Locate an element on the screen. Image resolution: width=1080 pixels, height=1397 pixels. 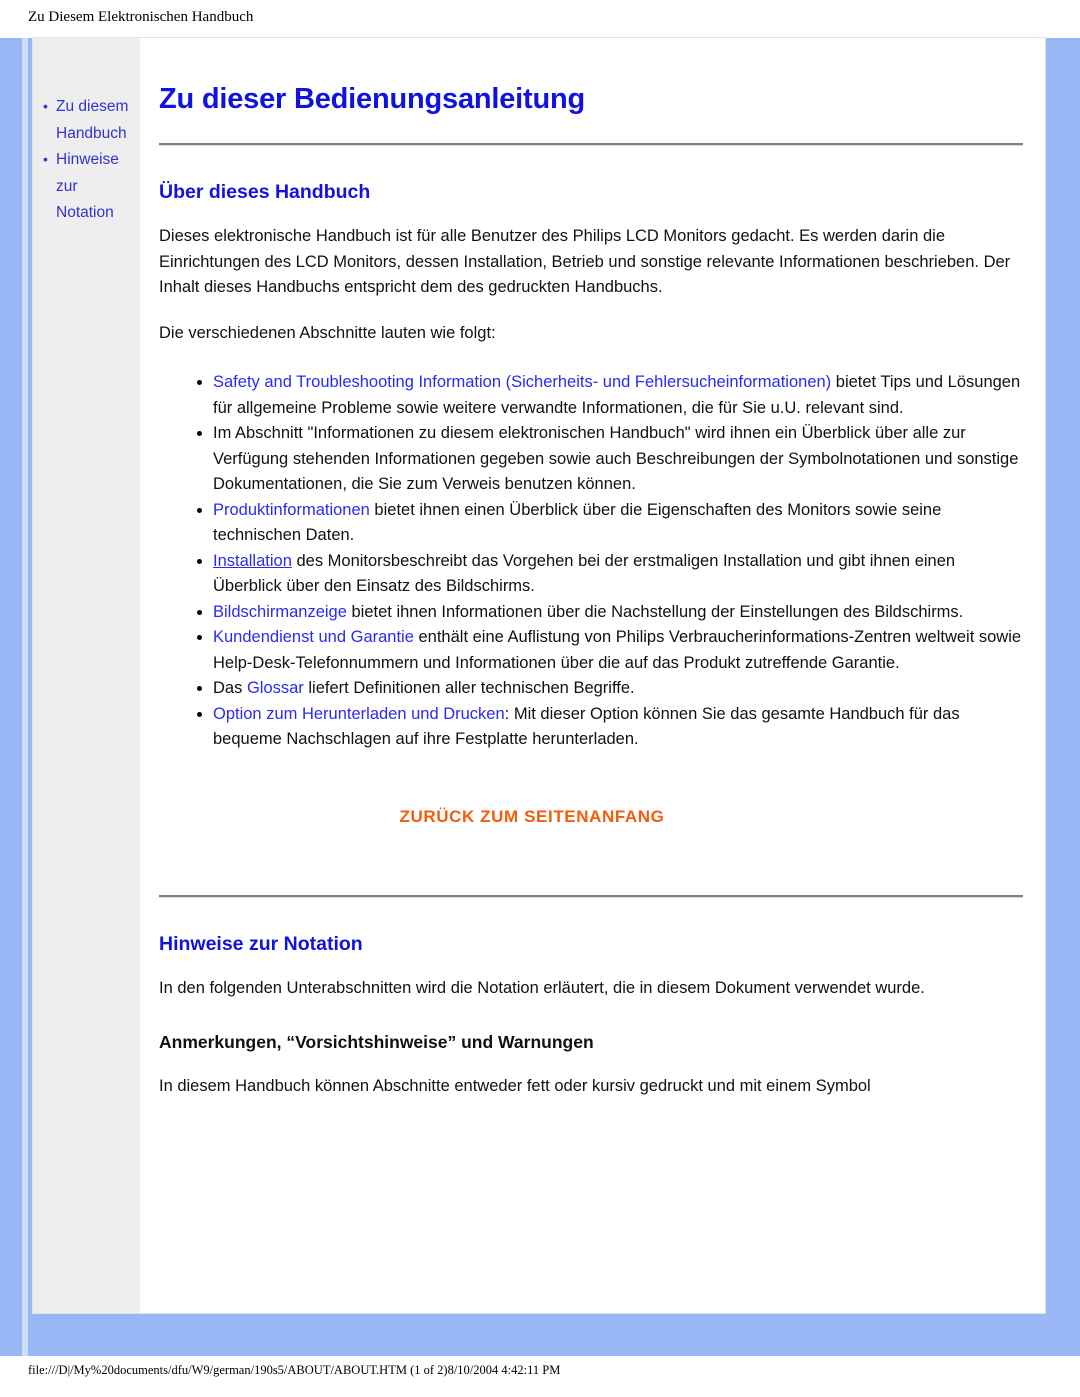
divider-lower-container is located at coordinates (592, 896).